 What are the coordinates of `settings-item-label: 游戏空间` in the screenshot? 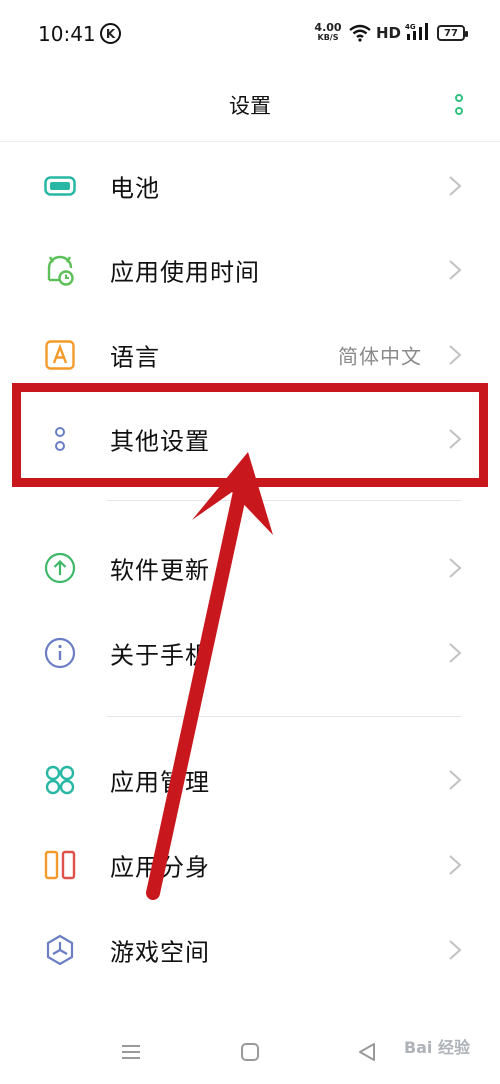 It's located at (160, 952).